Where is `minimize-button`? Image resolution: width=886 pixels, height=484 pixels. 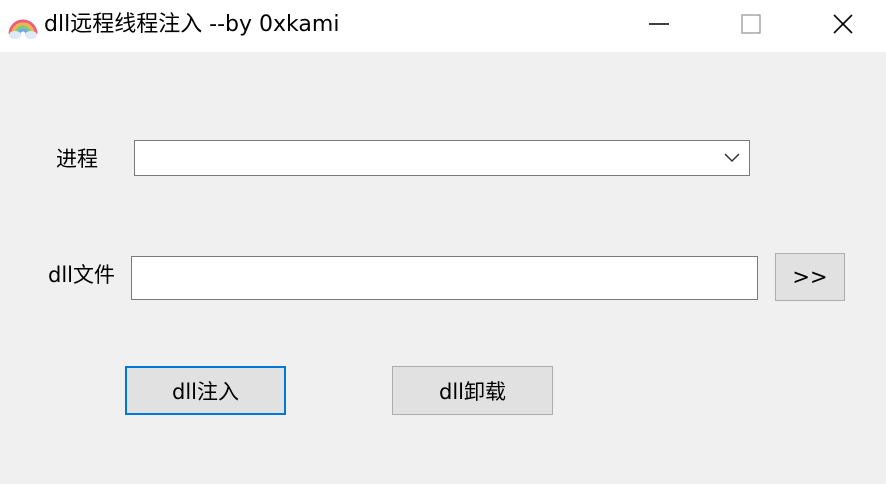 minimize-button is located at coordinates (659, 24).